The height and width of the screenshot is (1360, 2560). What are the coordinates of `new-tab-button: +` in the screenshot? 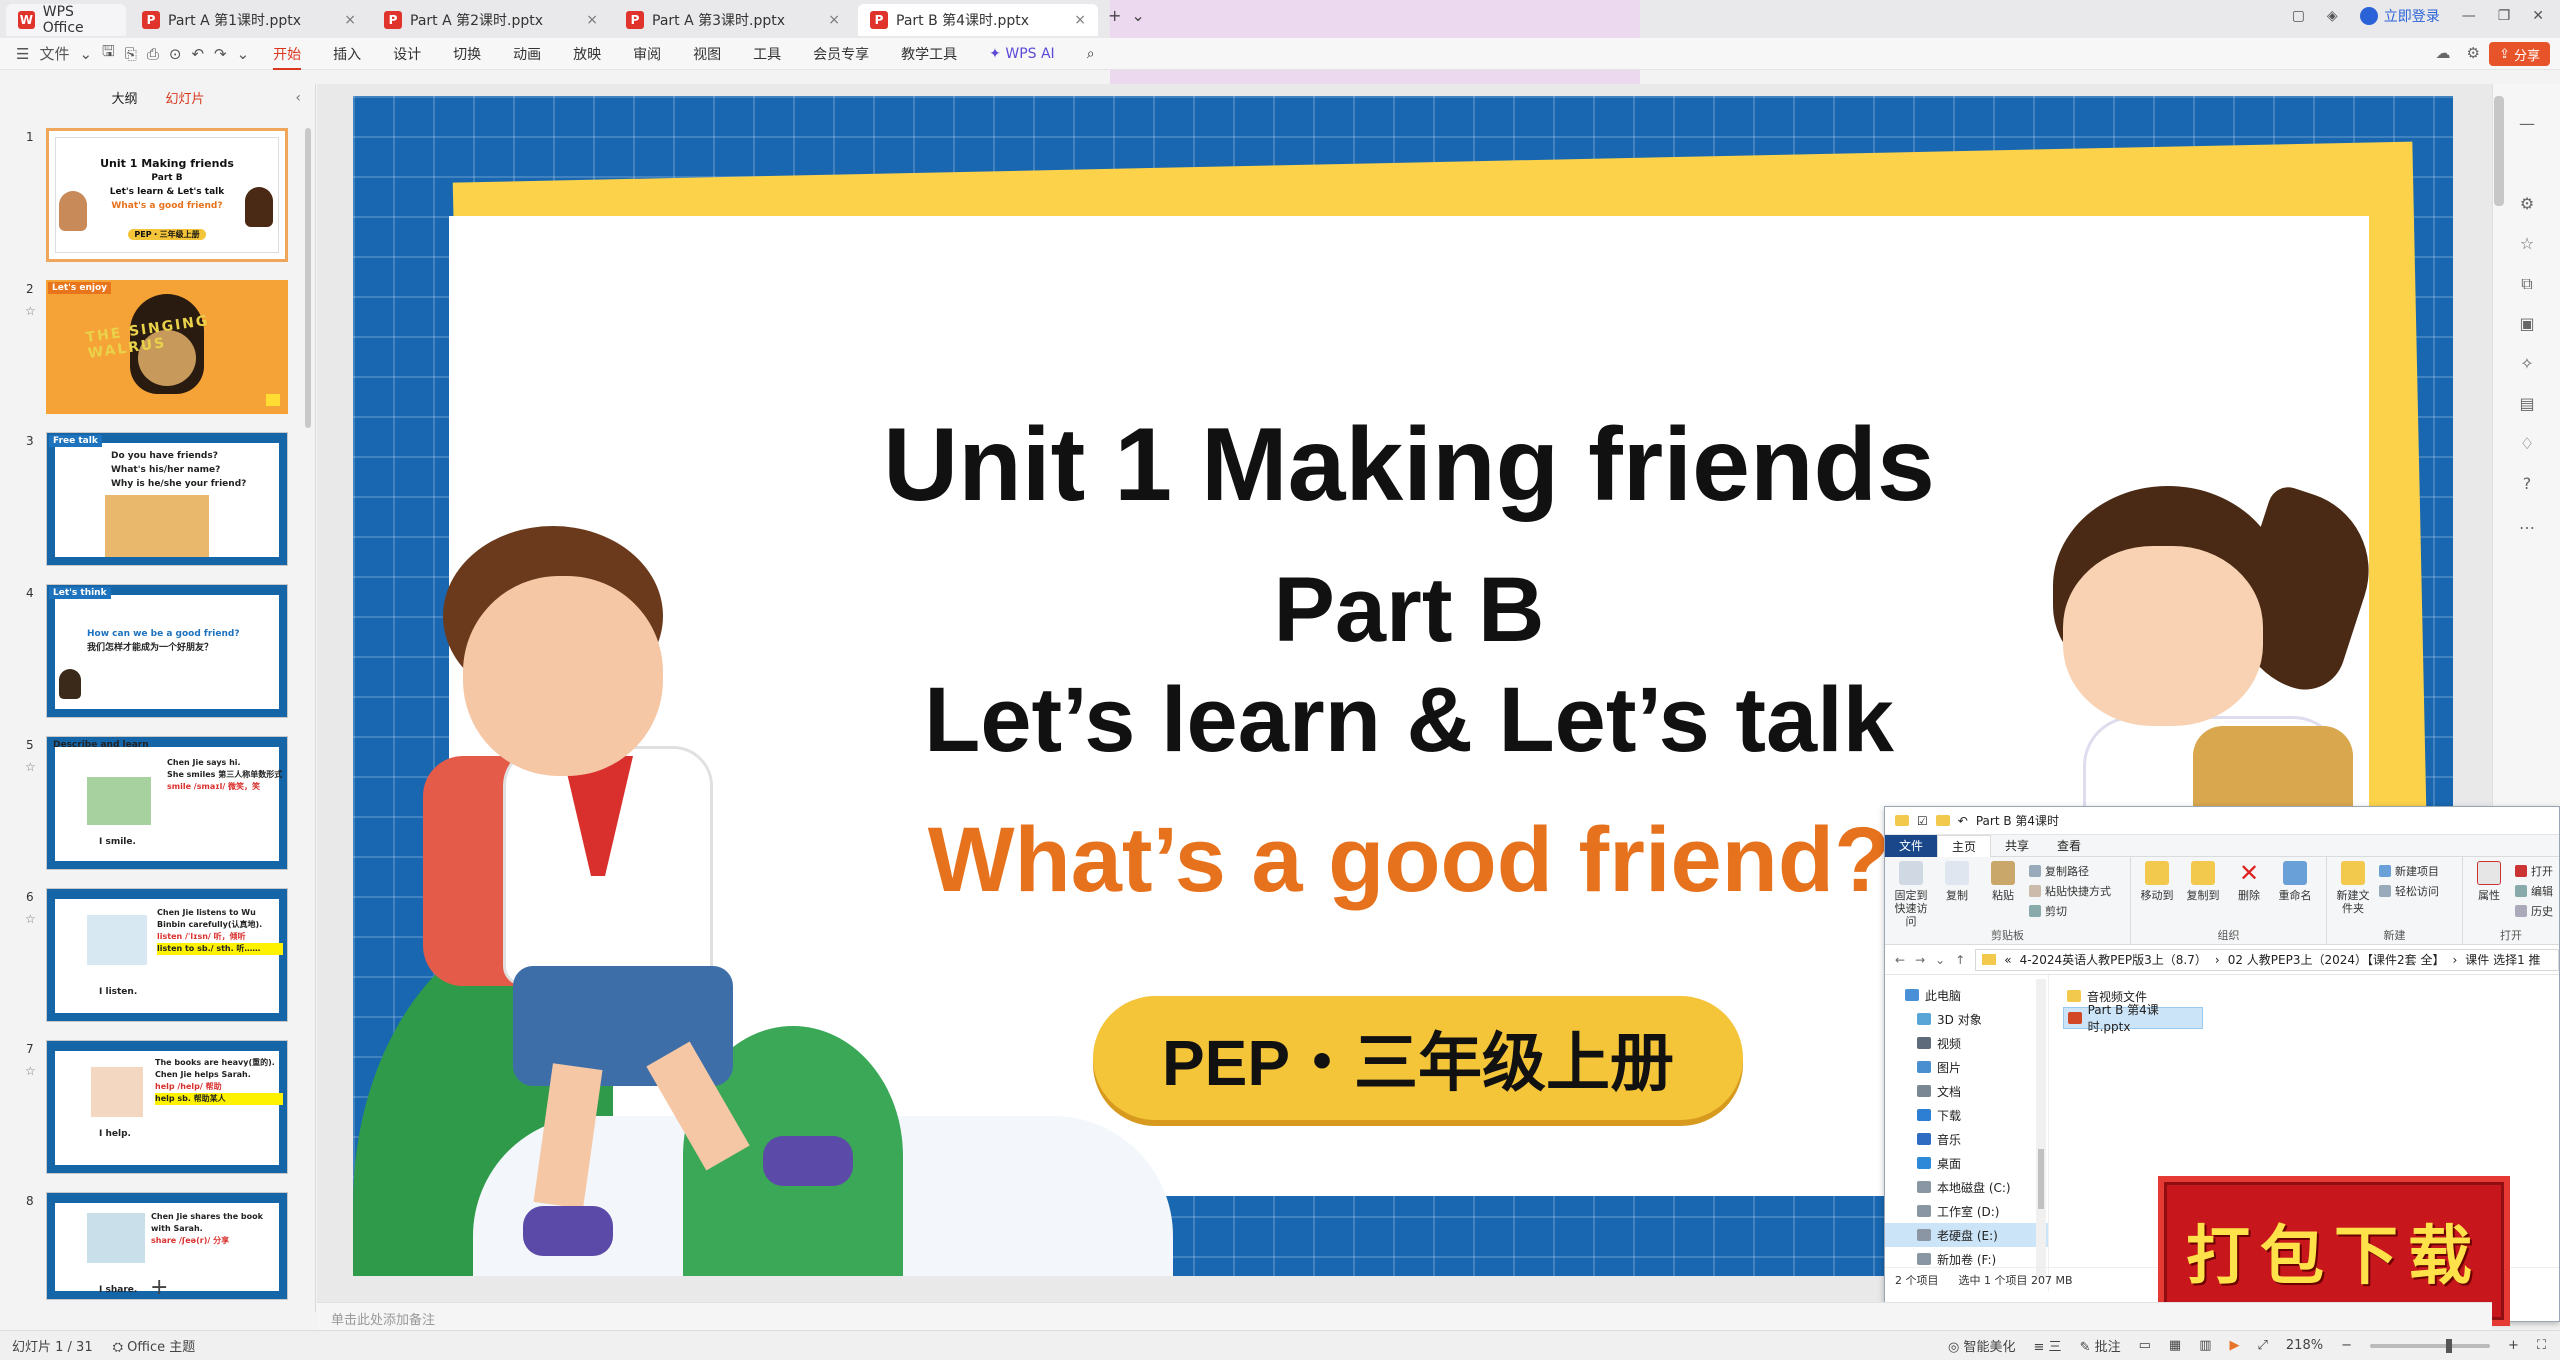 It's located at (1114, 15).